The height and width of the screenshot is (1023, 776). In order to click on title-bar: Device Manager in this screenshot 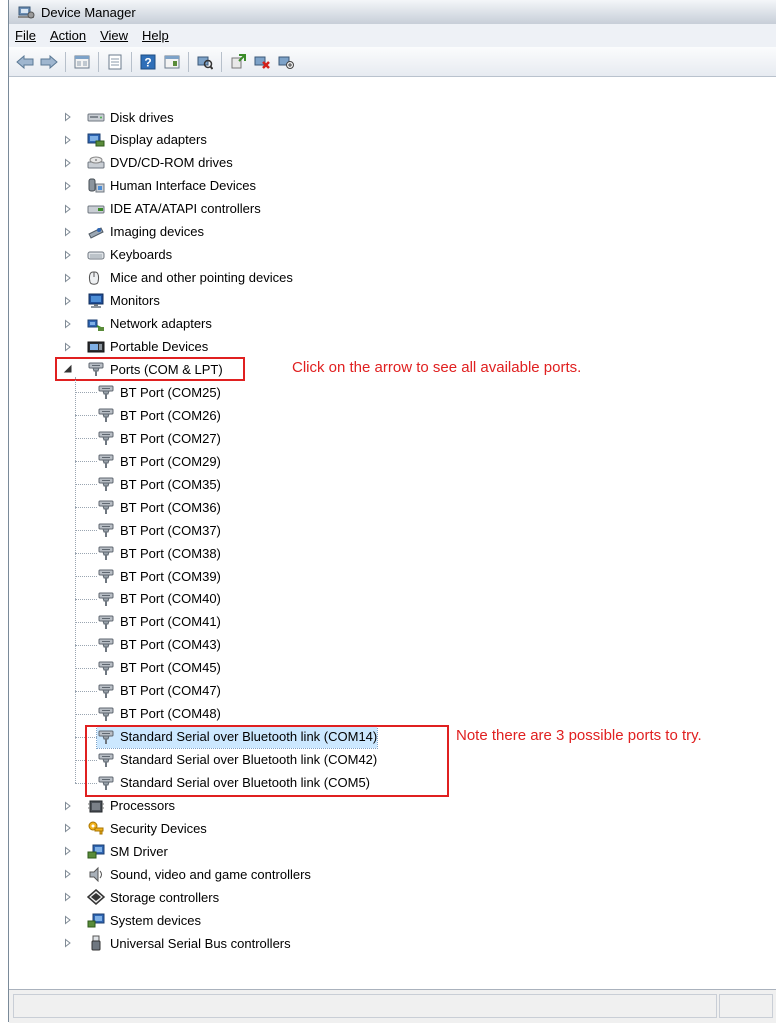, I will do `click(392, 12)`.